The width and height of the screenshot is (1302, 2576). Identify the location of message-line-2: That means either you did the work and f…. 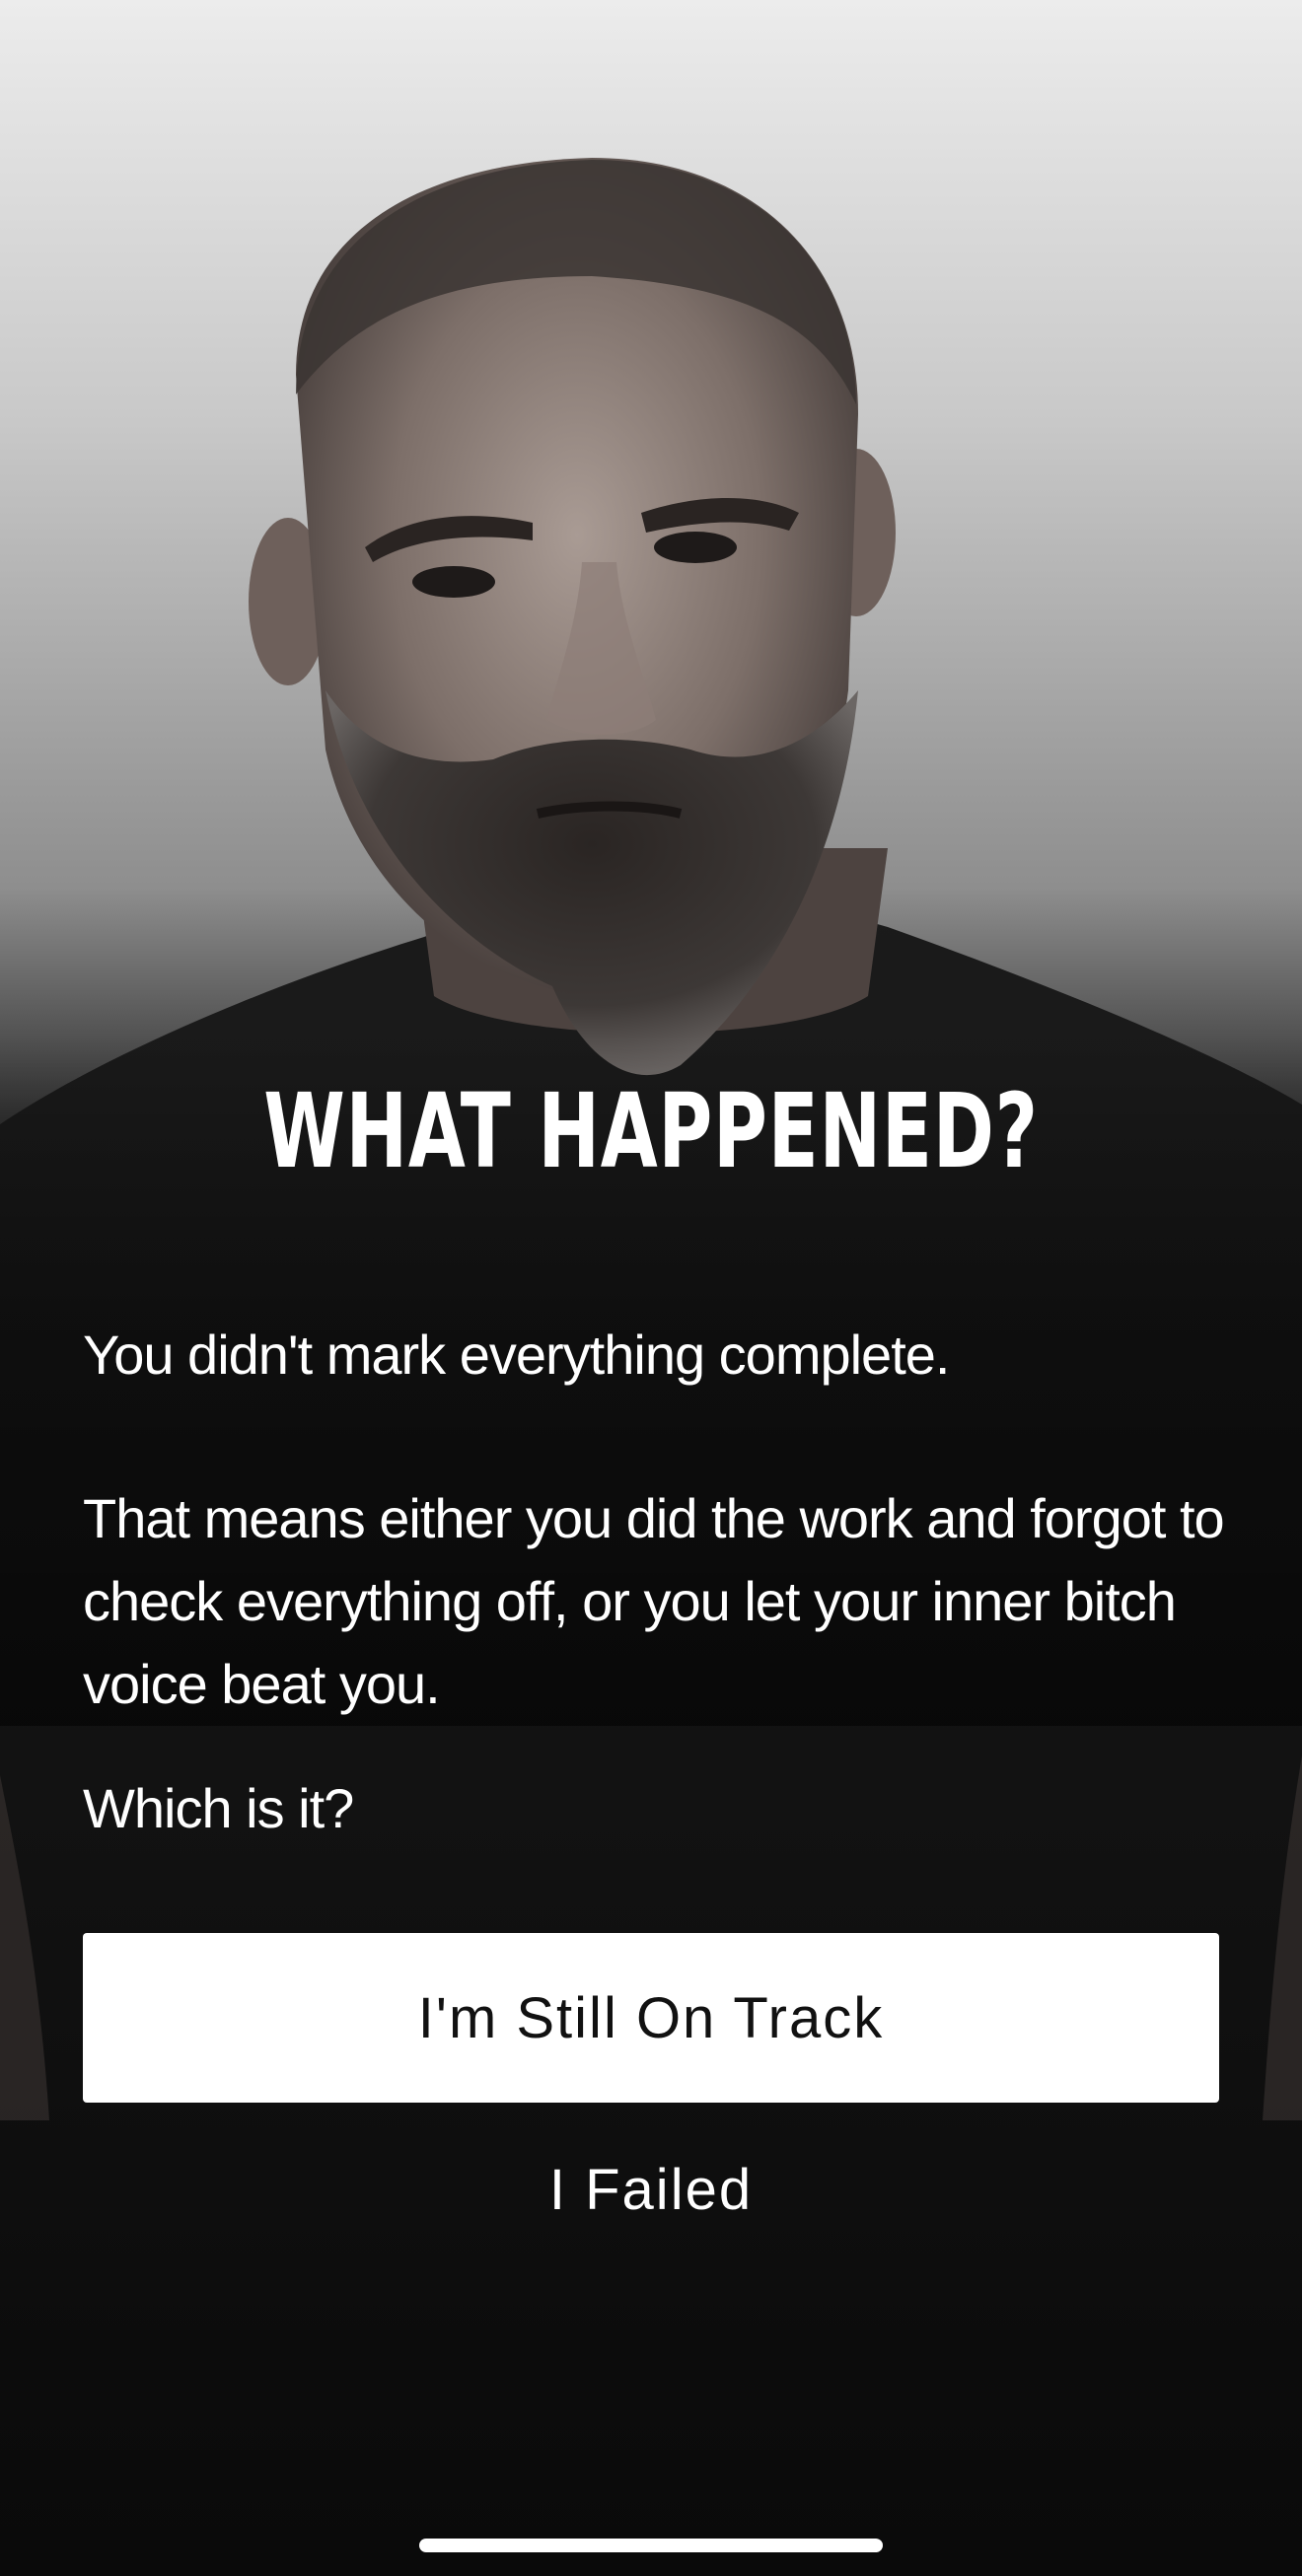
(654, 1601).